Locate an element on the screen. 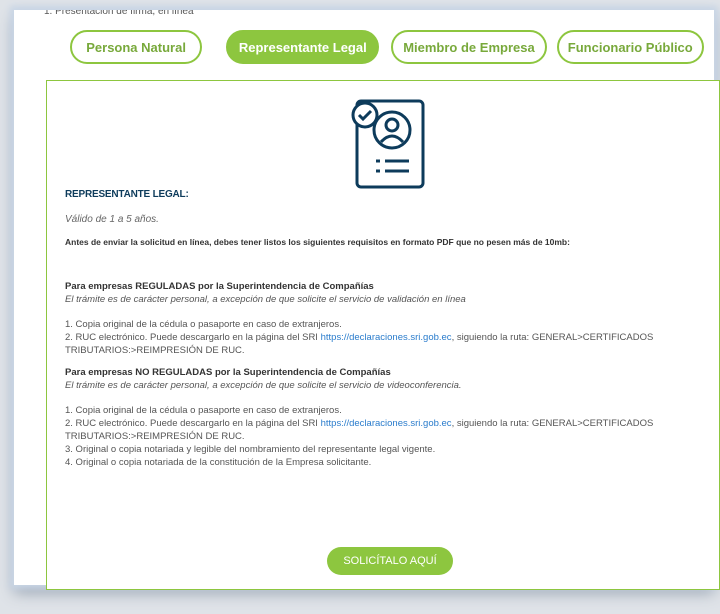 The image size is (720, 614). truncated-heading: 1. Presentación de firma, en línea is located at coordinates (119, 13).